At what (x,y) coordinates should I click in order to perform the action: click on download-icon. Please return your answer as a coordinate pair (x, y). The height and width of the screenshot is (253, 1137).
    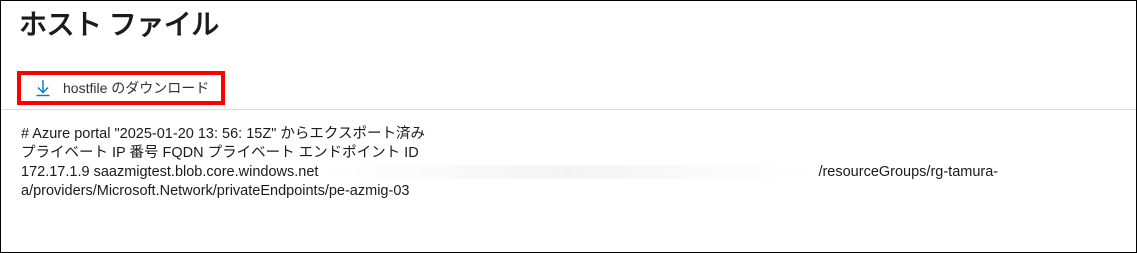
    Looking at the image, I should click on (43, 88).